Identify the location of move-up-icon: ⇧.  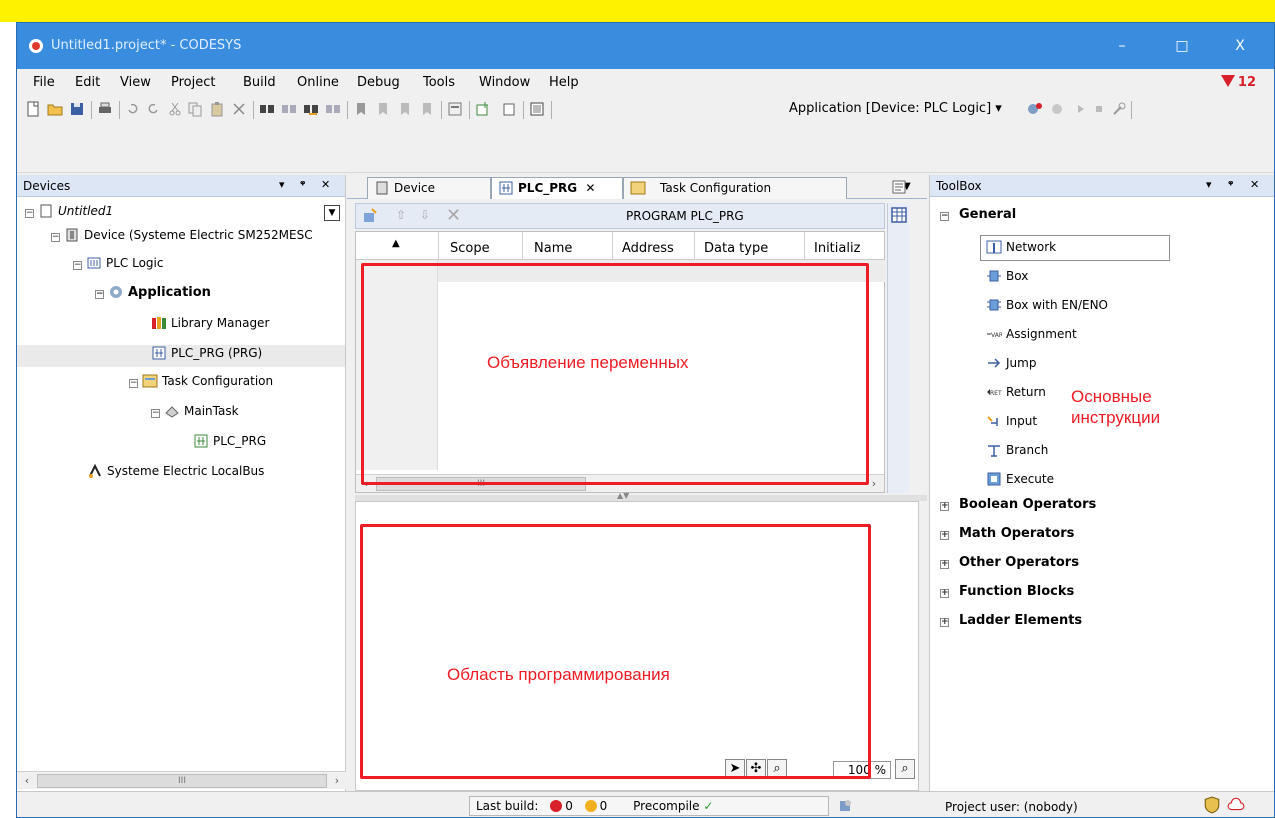
(401, 215).